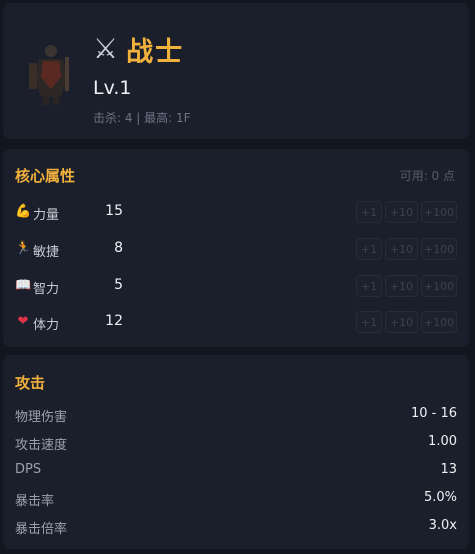 The width and height of the screenshot is (475, 554). I want to click on hero-portrait, so click(51, 72).